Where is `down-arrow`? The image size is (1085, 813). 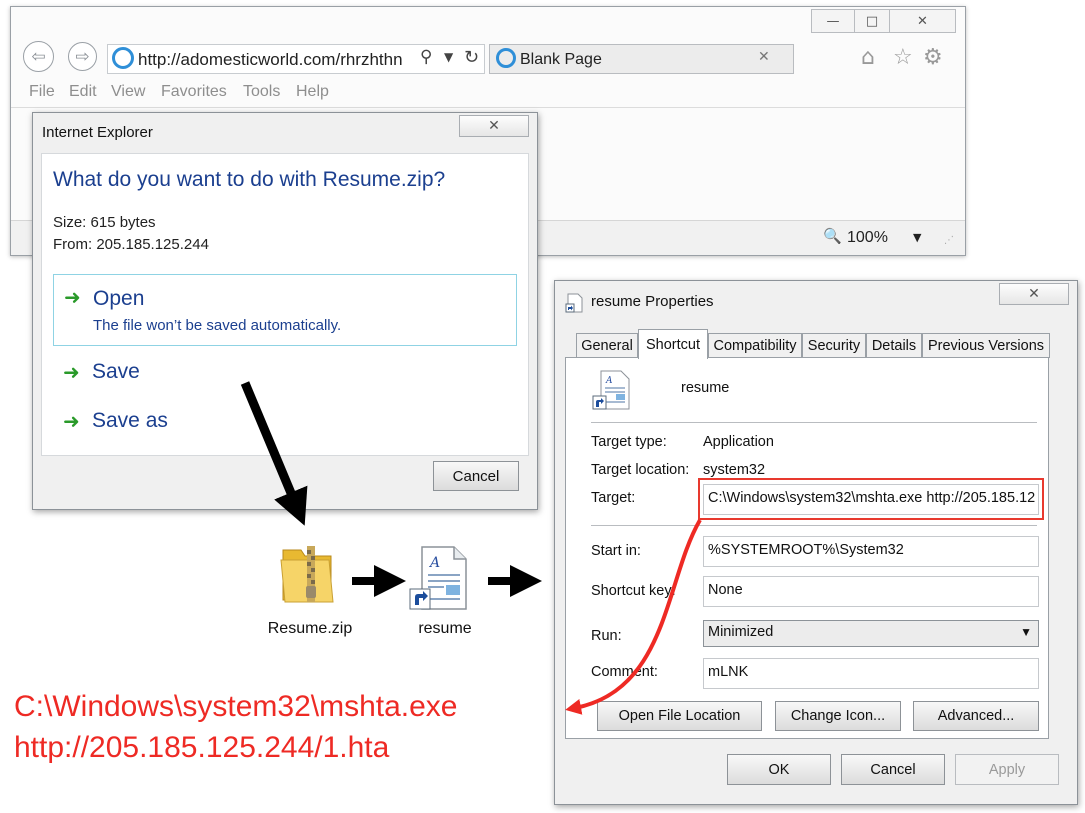
down-arrow is located at coordinates (274, 453).